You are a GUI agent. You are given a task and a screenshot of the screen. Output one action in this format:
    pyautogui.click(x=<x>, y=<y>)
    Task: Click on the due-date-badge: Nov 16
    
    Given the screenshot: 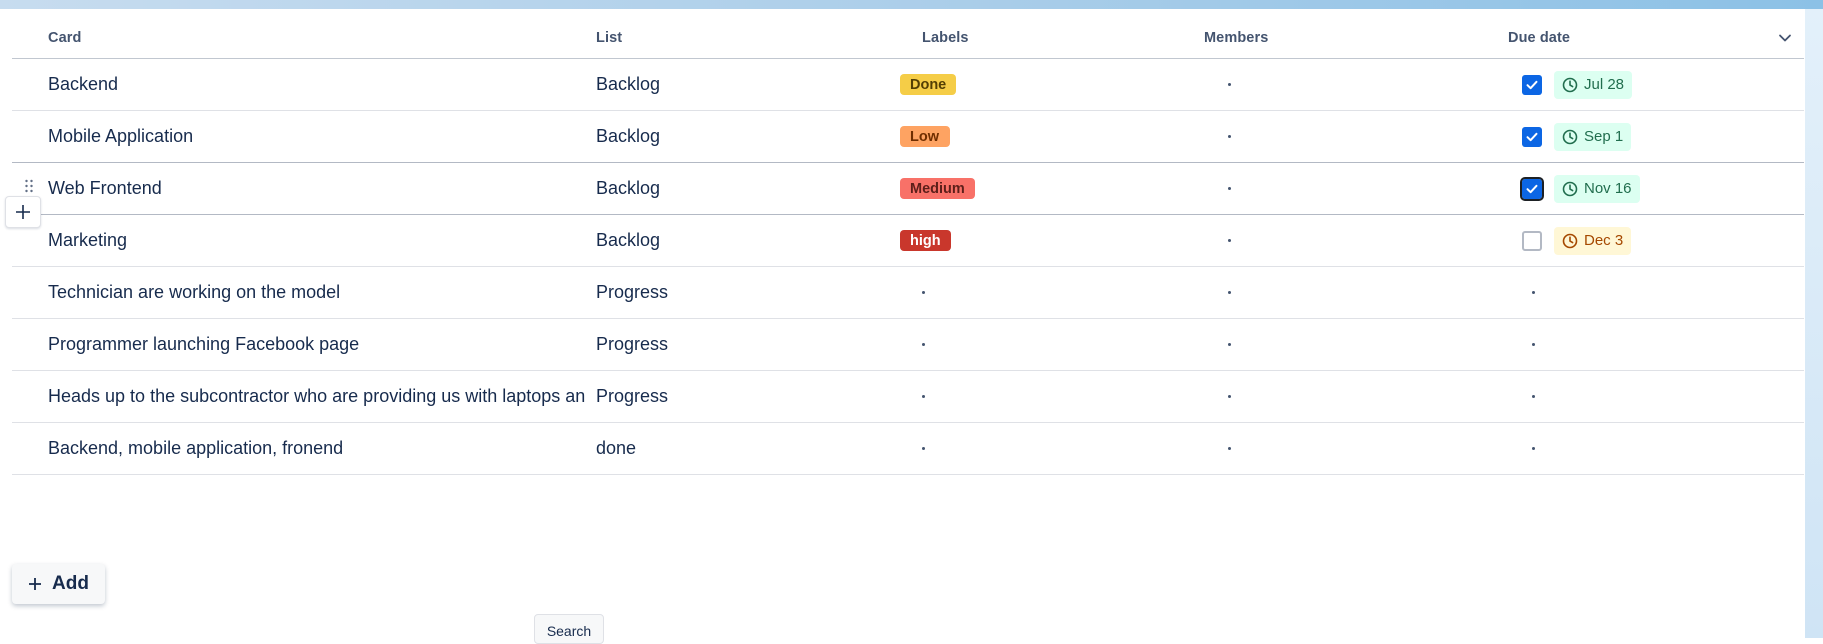 What is the action you would take?
    pyautogui.click(x=1597, y=188)
    